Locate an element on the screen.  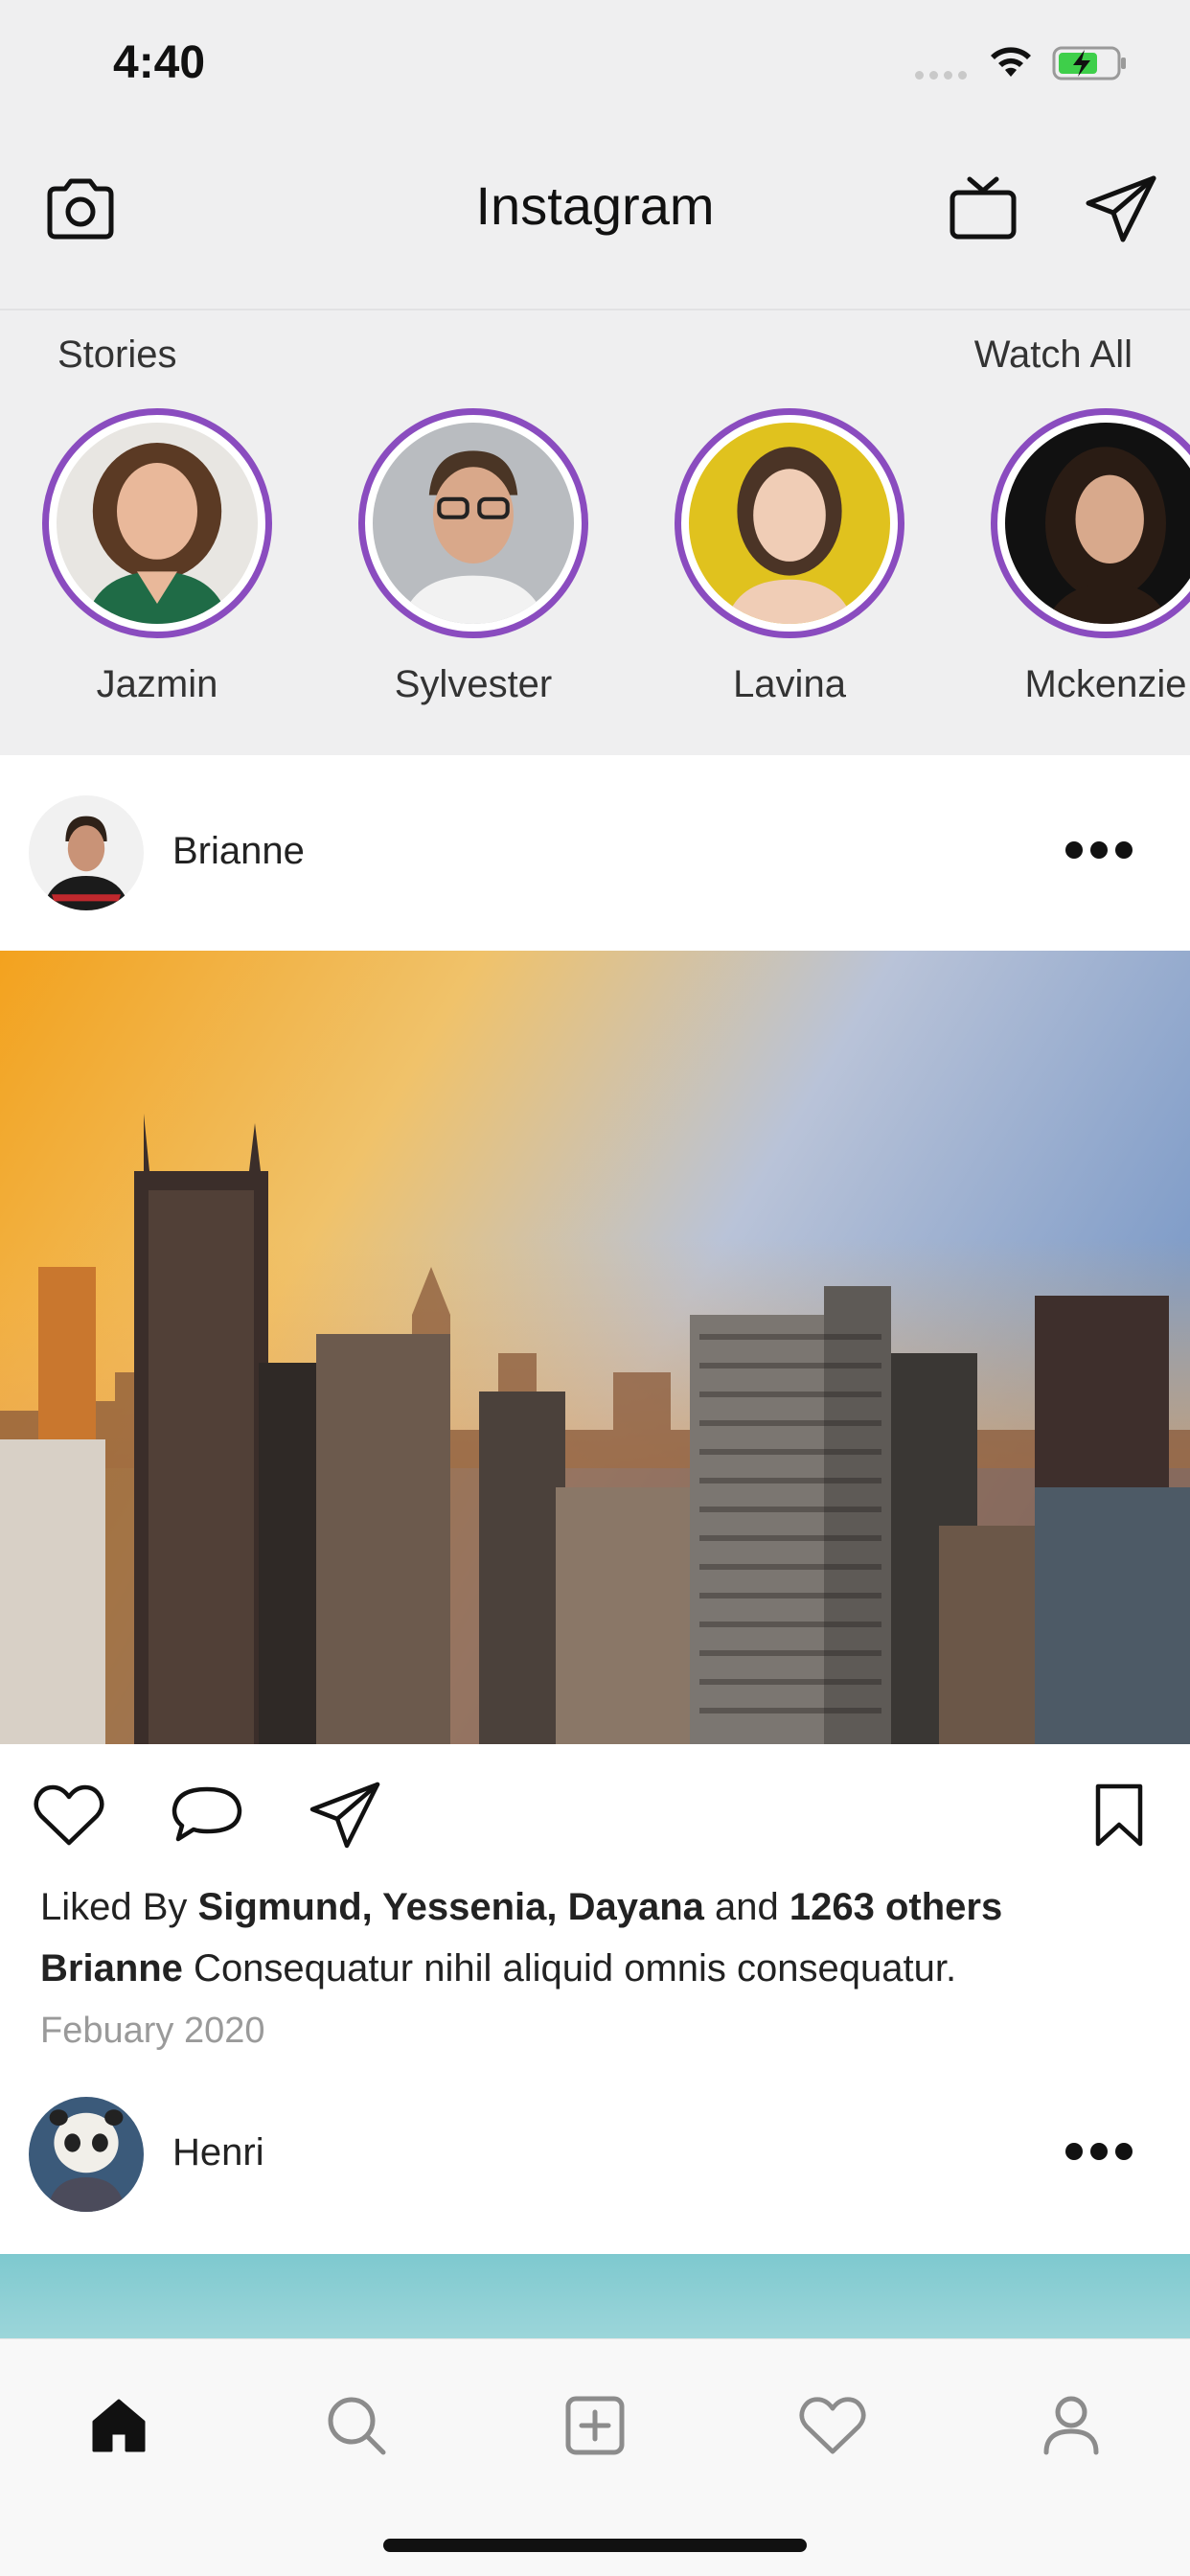
heart-icon is located at coordinates (69, 1815).